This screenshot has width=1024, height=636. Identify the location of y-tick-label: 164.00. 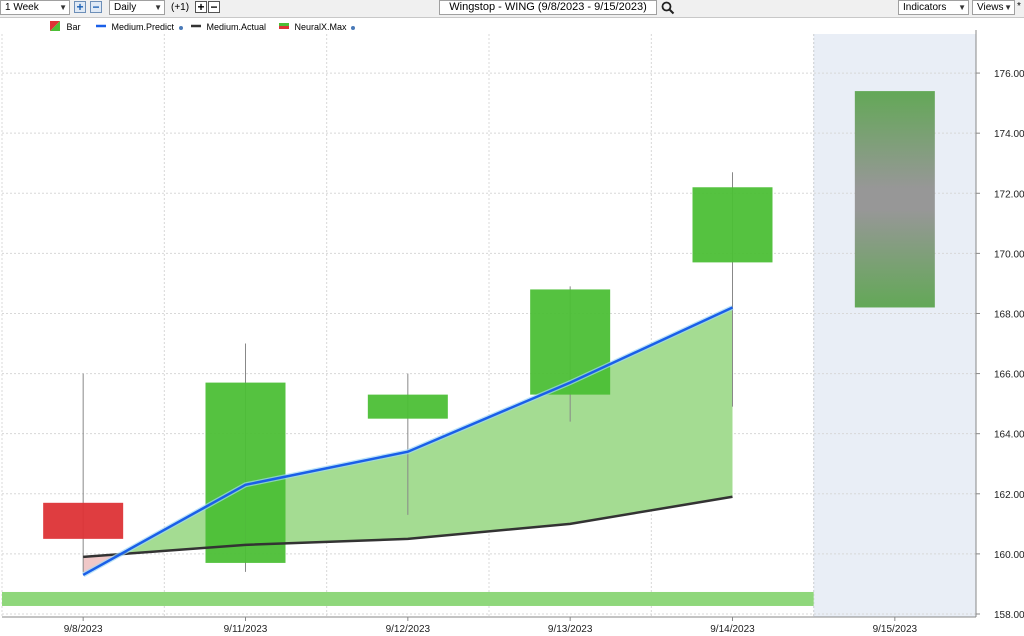
(1009, 435).